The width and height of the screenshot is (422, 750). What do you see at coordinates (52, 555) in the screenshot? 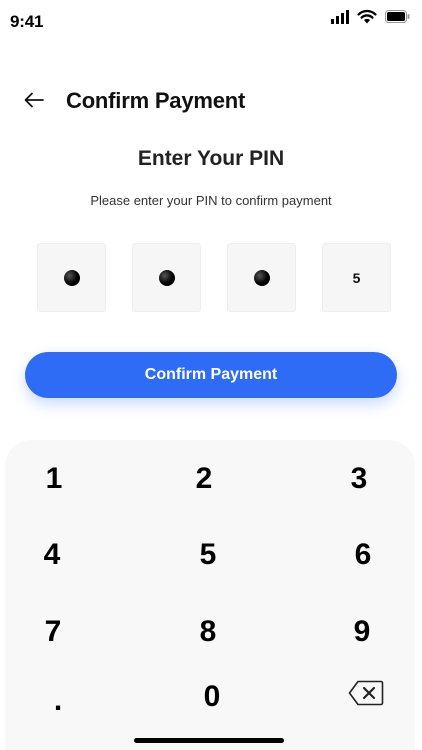
I see `key-4: 4` at bounding box center [52, 555].